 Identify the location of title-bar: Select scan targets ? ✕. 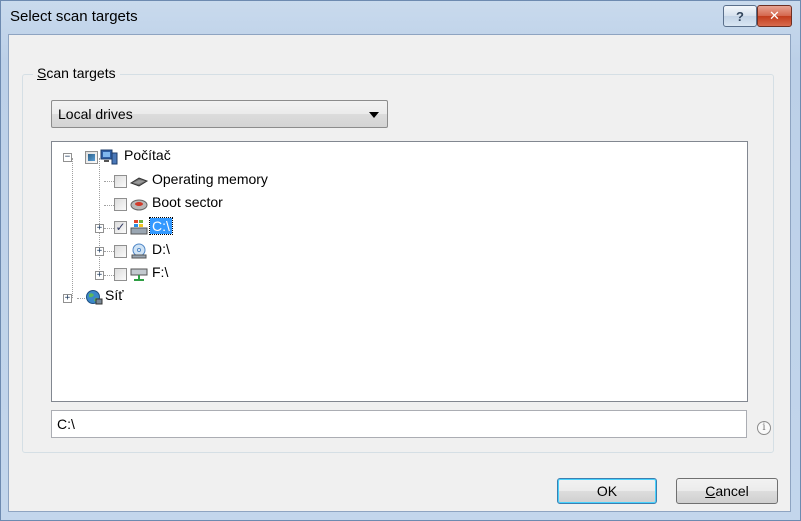
(400, 18).